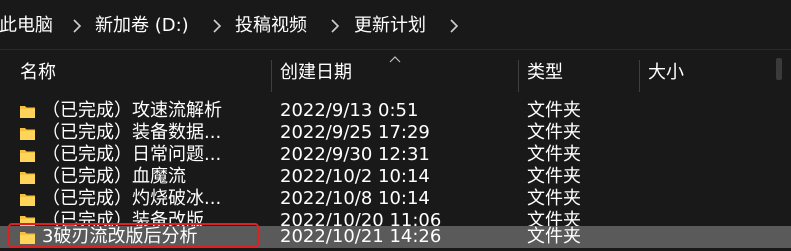 This screenshot has height=251, width=791. Describe the element at coordinates (349, 110) in the screenshot. I see `file-date: 2022/9/13 0:51` at that location.